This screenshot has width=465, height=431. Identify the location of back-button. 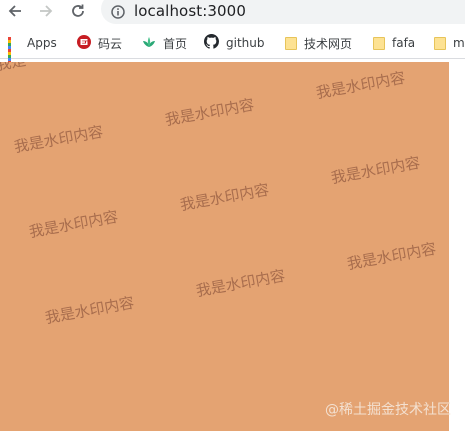
(15, 11).